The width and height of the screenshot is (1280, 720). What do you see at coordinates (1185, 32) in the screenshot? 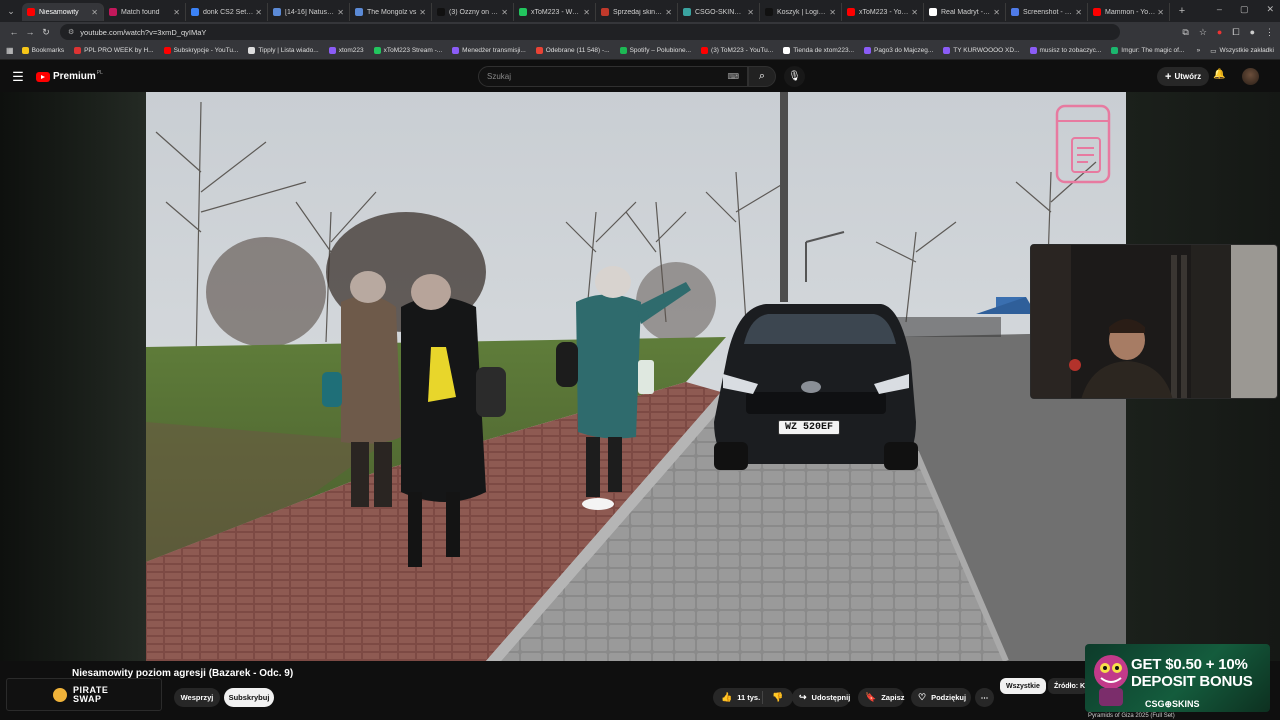
I see `cast-icon: ⧉` at bounding box center [1185, 32].